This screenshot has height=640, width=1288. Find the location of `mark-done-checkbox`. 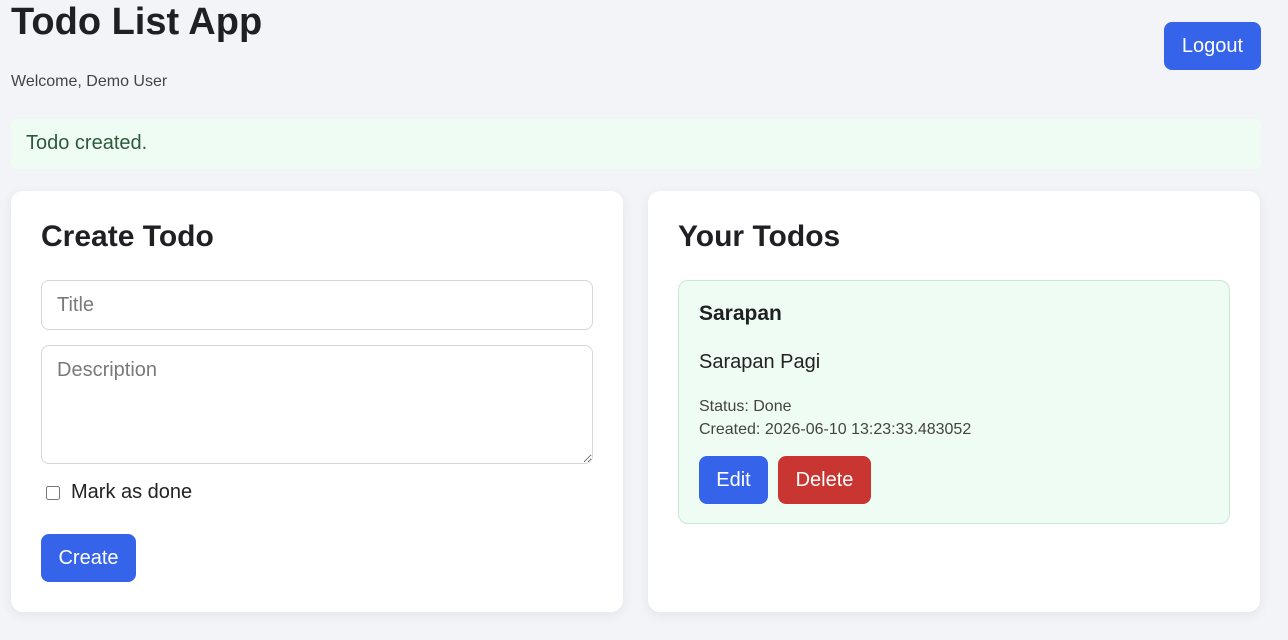

mark-done-checkbox is located at coordinates (53, 492).